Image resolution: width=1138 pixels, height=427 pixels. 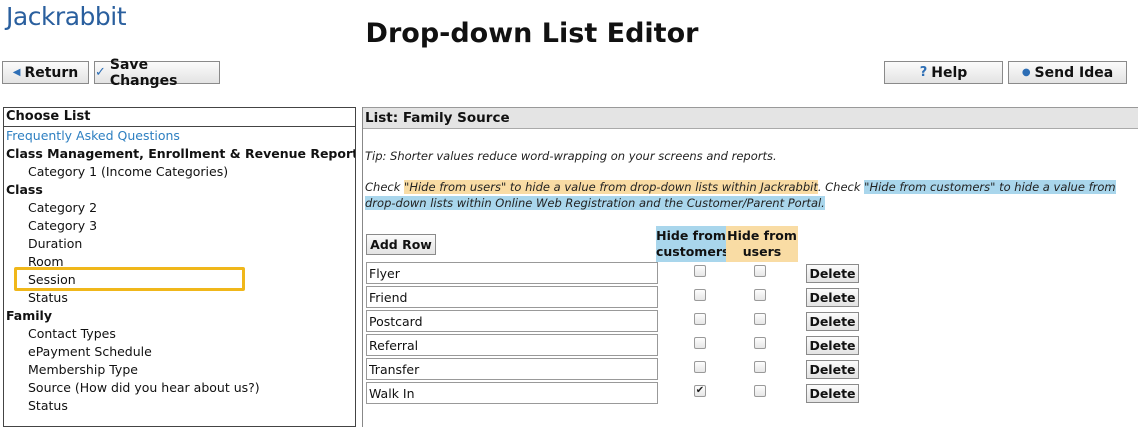 What do you see at coordinates (385, 187) in the screenshot?
I see `instructions-prefix: Check` at bounding box center [385, 187].